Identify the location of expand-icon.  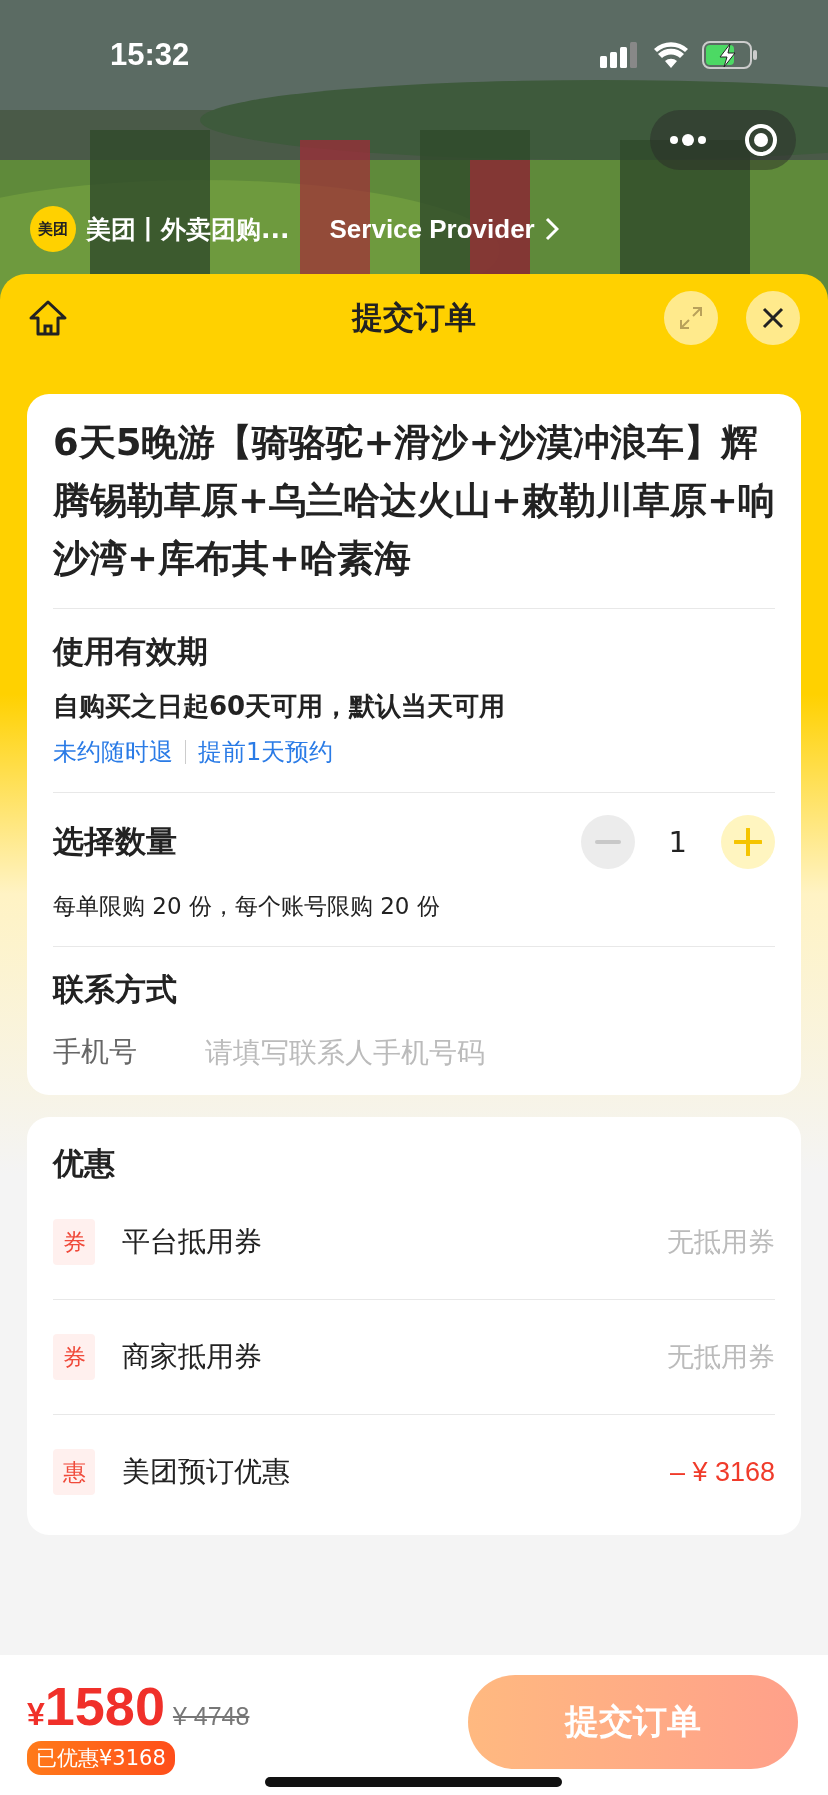
(691, 318).